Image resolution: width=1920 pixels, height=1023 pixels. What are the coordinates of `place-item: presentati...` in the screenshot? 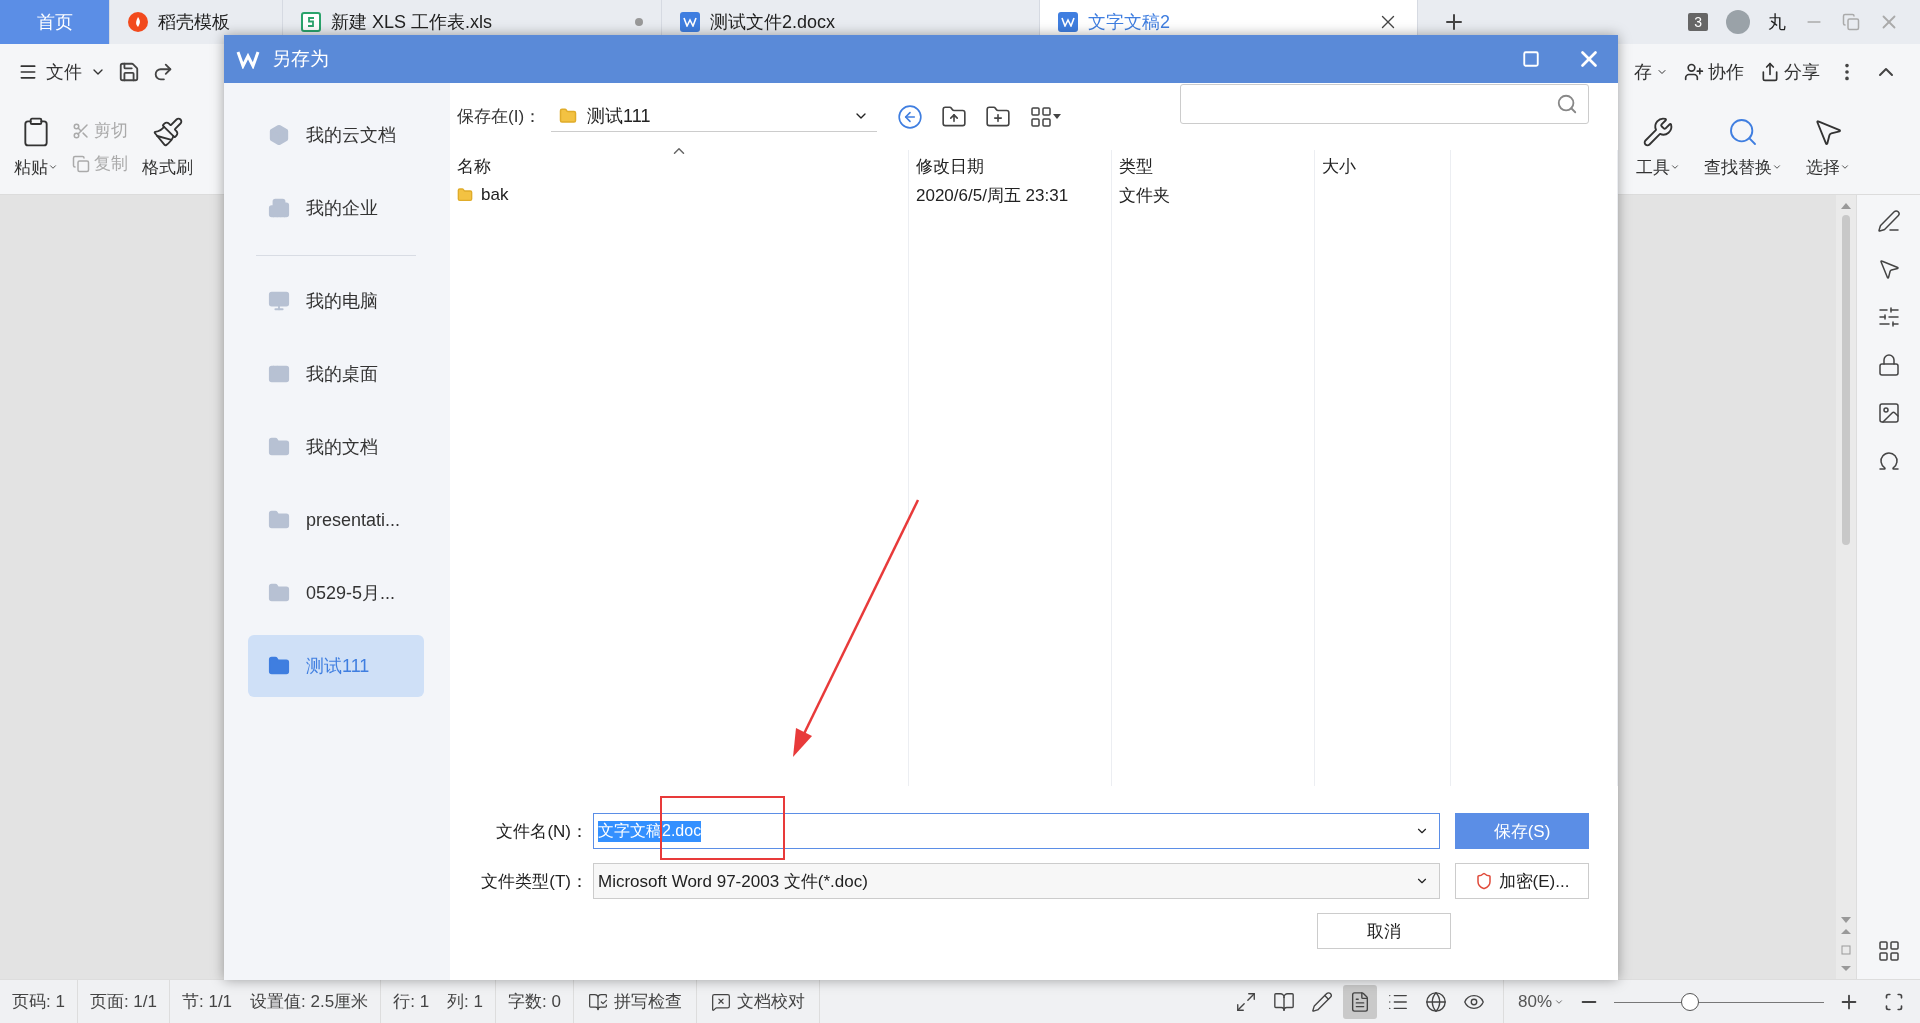 It's located at (336, 520).